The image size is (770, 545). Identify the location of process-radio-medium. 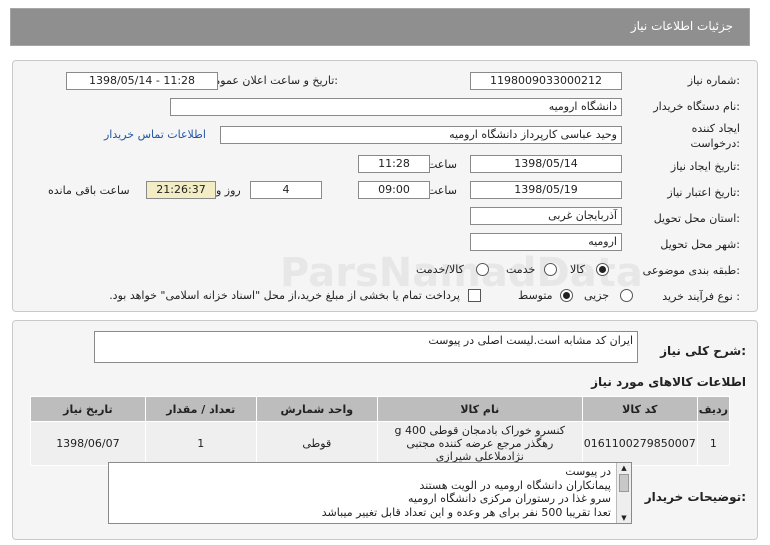
(566, 295).